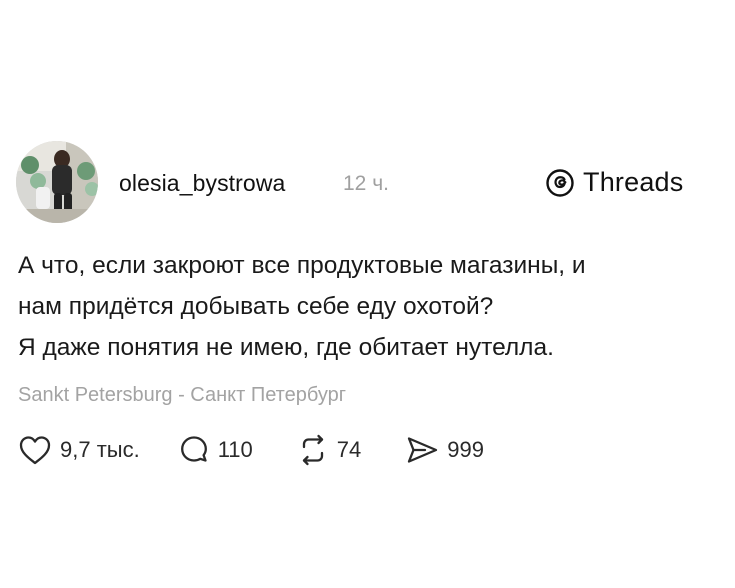 This screenshot has width=735, height=588. I want to click on post-timestamp: 12 ч., so click(366, 183).